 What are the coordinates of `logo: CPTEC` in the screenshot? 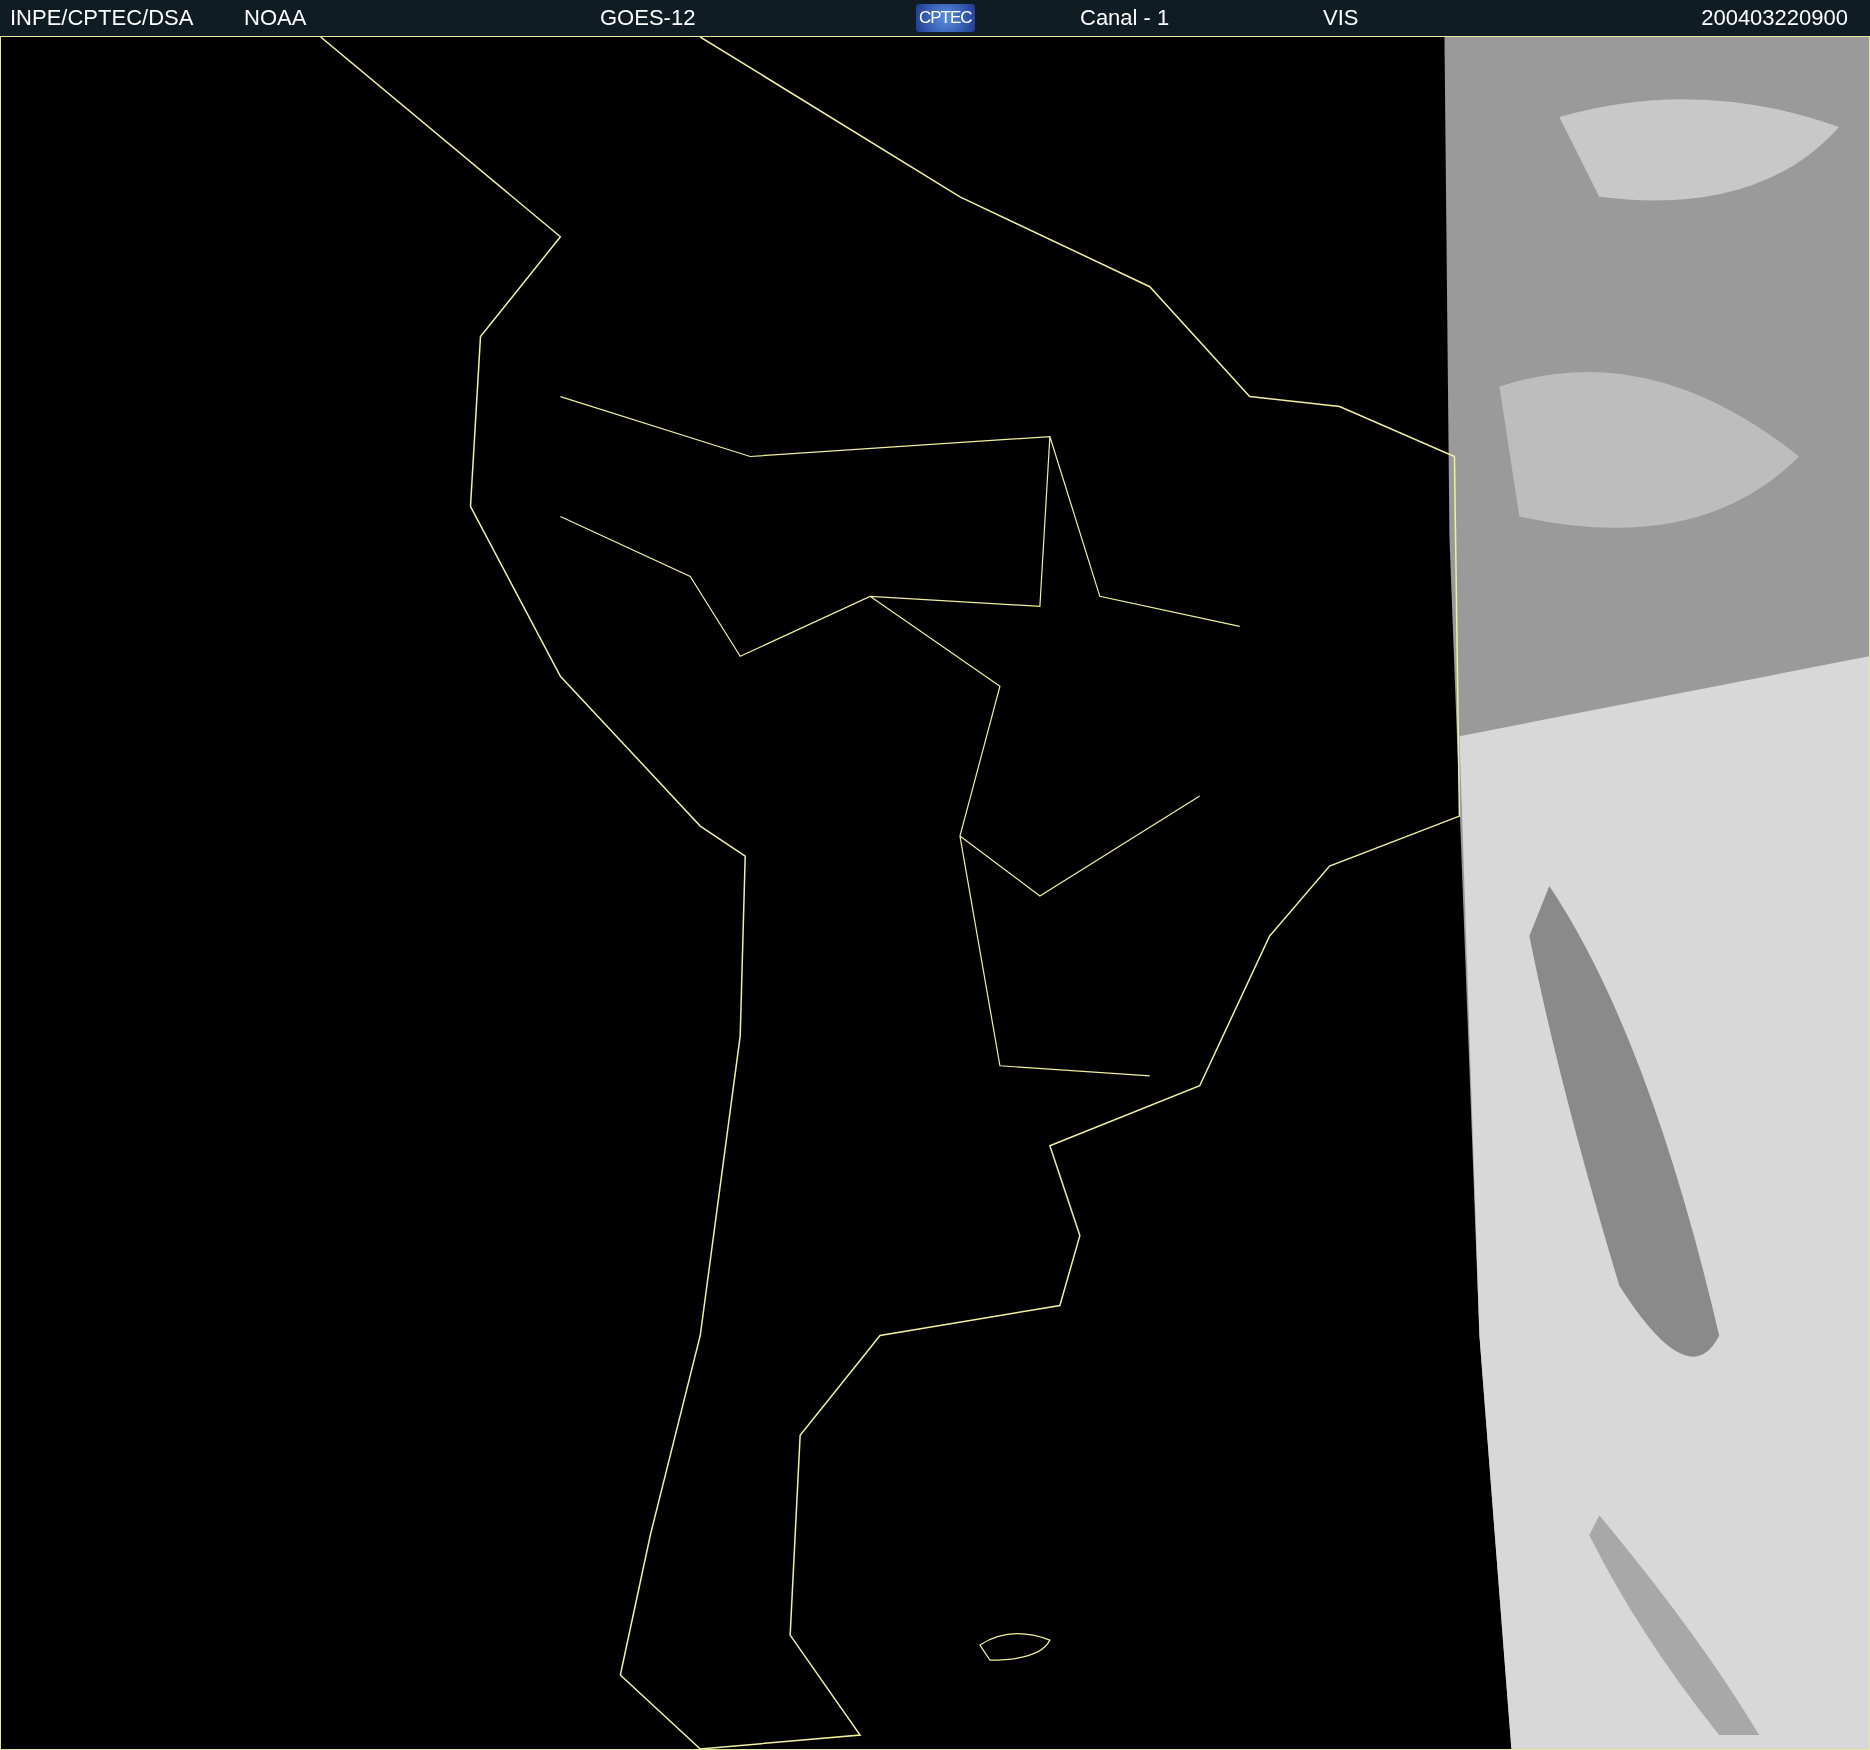 It's located at (945, 18).